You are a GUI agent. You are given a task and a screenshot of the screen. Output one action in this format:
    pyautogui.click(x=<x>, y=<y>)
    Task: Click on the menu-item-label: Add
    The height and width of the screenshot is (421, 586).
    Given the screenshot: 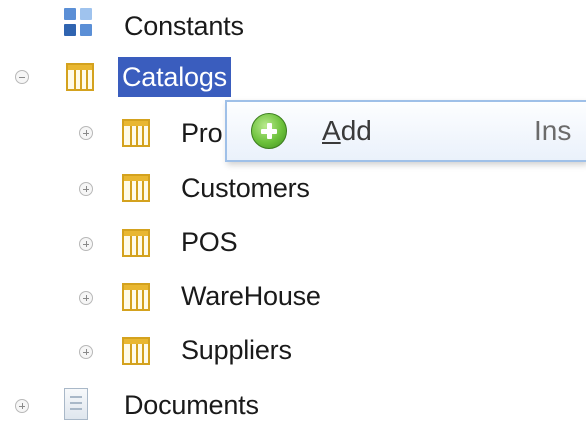 What is the action you would take?
    pyautogui.click(x=347, y=131)
    